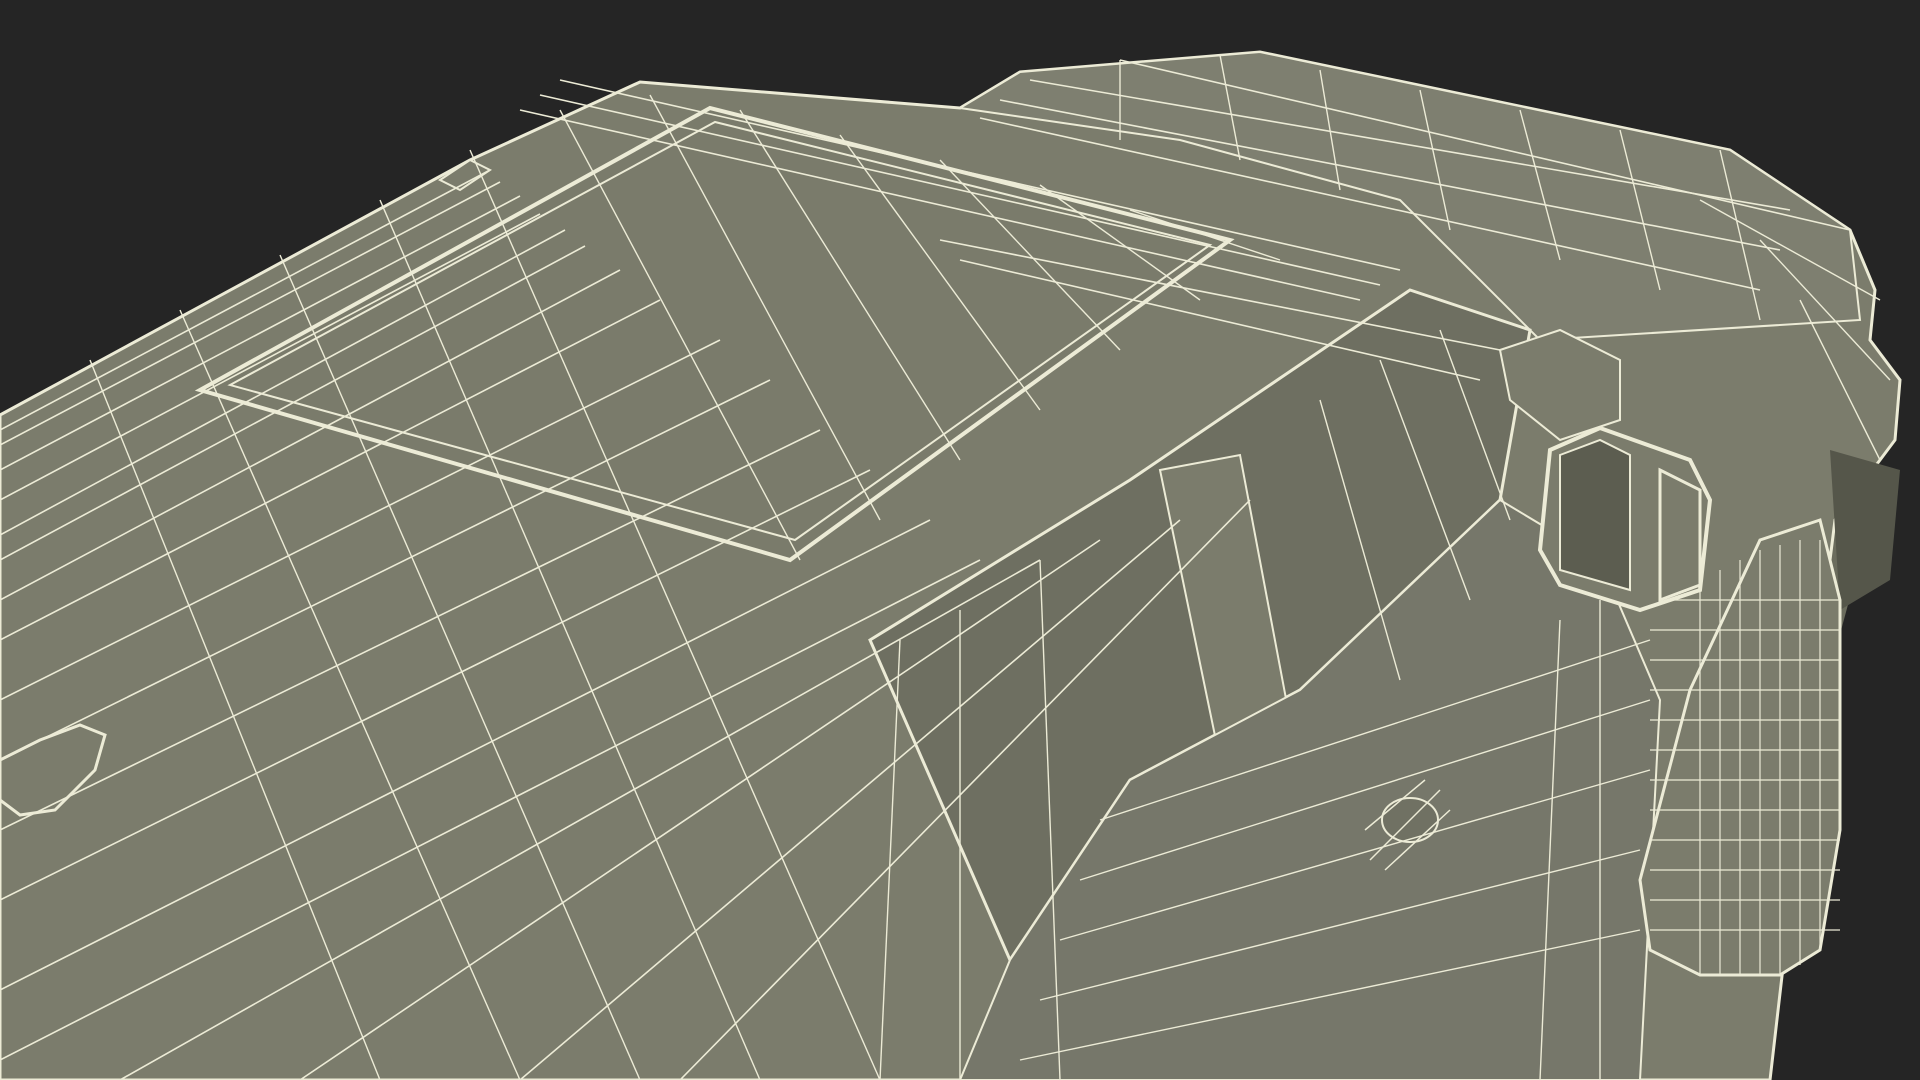 The height and width of the screenshot is (1080, 1920). Describe the element at coordinates (1595, 515) in the screenshot. I see `mirror-glass` at that location.